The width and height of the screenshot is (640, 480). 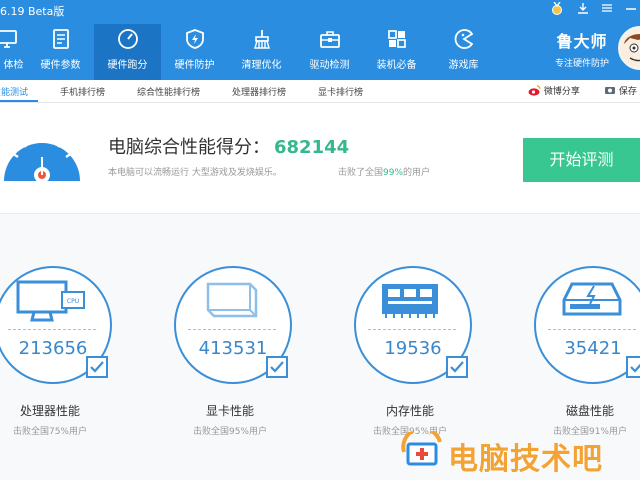 What do you see at coordinates (73, 301) in the screenshot?
I see `svg-text: CPU` at bounding box center [73, 301].